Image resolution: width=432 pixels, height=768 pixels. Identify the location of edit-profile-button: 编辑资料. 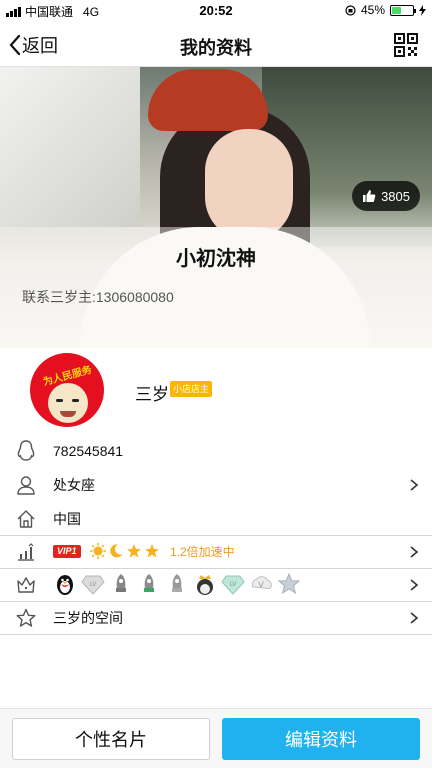
(321, 739).